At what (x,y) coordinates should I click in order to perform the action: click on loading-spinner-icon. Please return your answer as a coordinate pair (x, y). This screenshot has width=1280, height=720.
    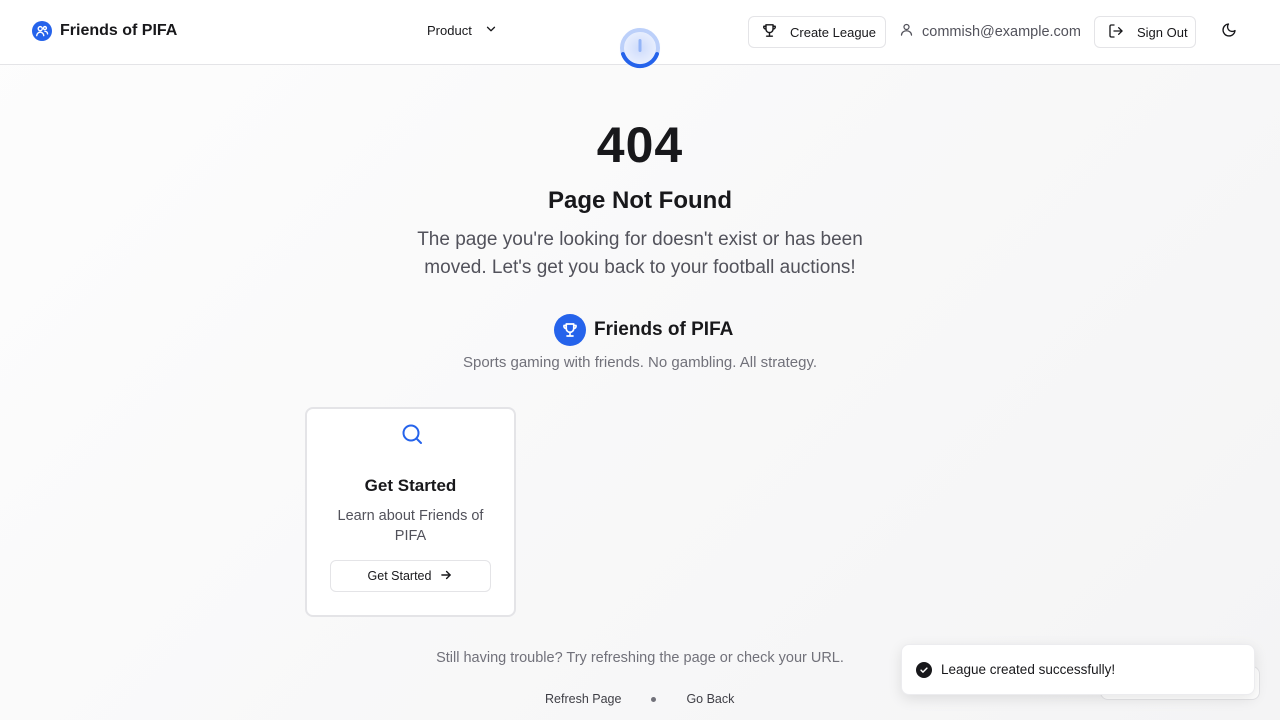
    Looking at the image, I should click on (640, 48).